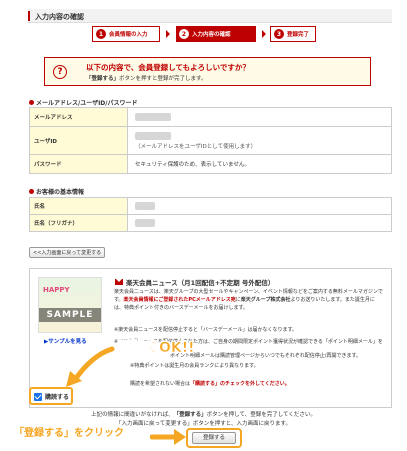  Describe the element at coordinates (132, 415) in the screenshot. I see `bottom-part-a: 上記の情報に間違いがなければ、` at that location.